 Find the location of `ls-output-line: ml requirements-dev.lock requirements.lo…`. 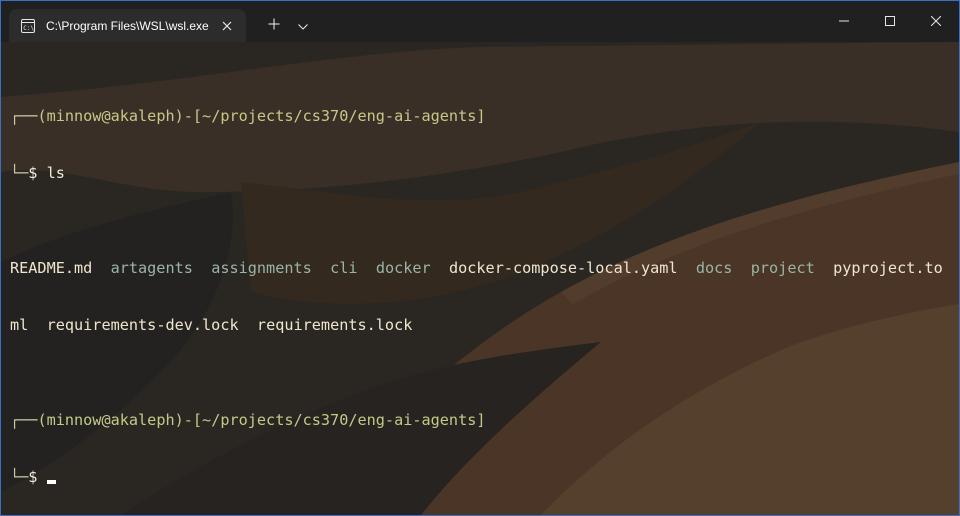

ls-output-line: ml requirements-dev.lock requirements.lo… is located at coordinates (484, 325).